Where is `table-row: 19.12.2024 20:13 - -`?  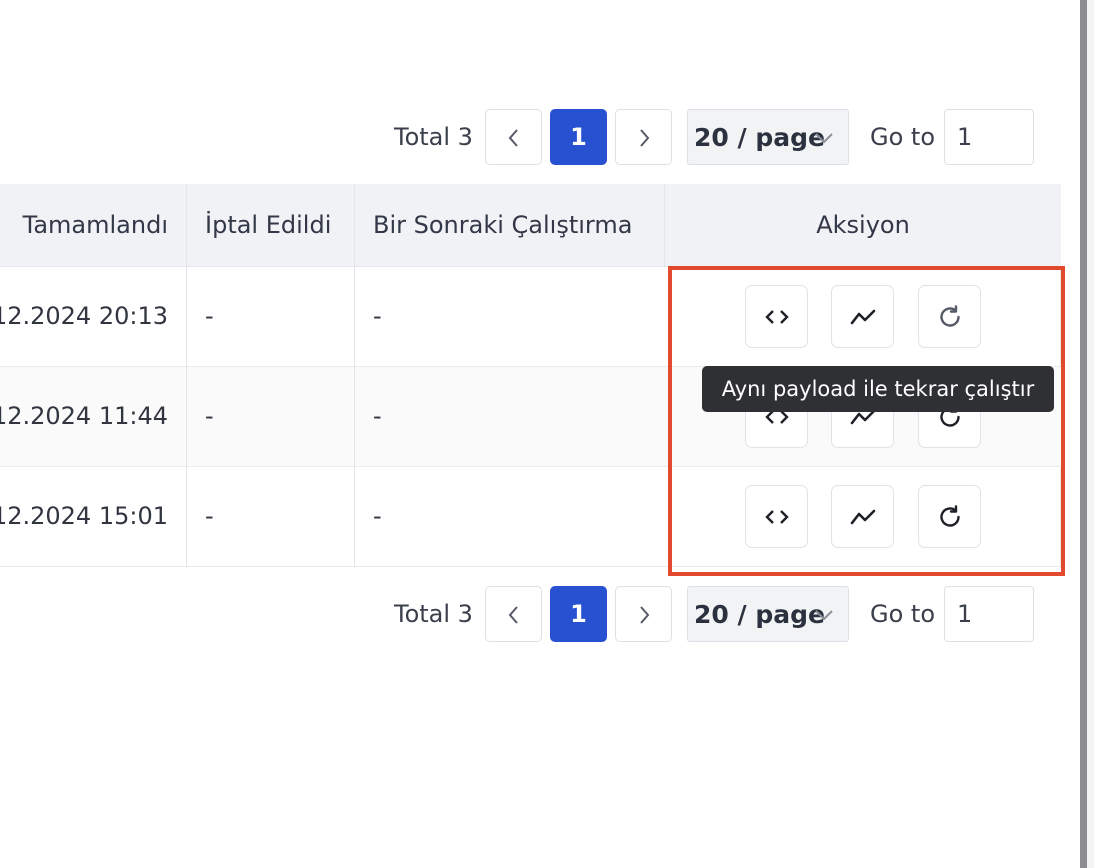
table-row: 19.12.2024 20:13 - - is located at coordinates (530, 317).